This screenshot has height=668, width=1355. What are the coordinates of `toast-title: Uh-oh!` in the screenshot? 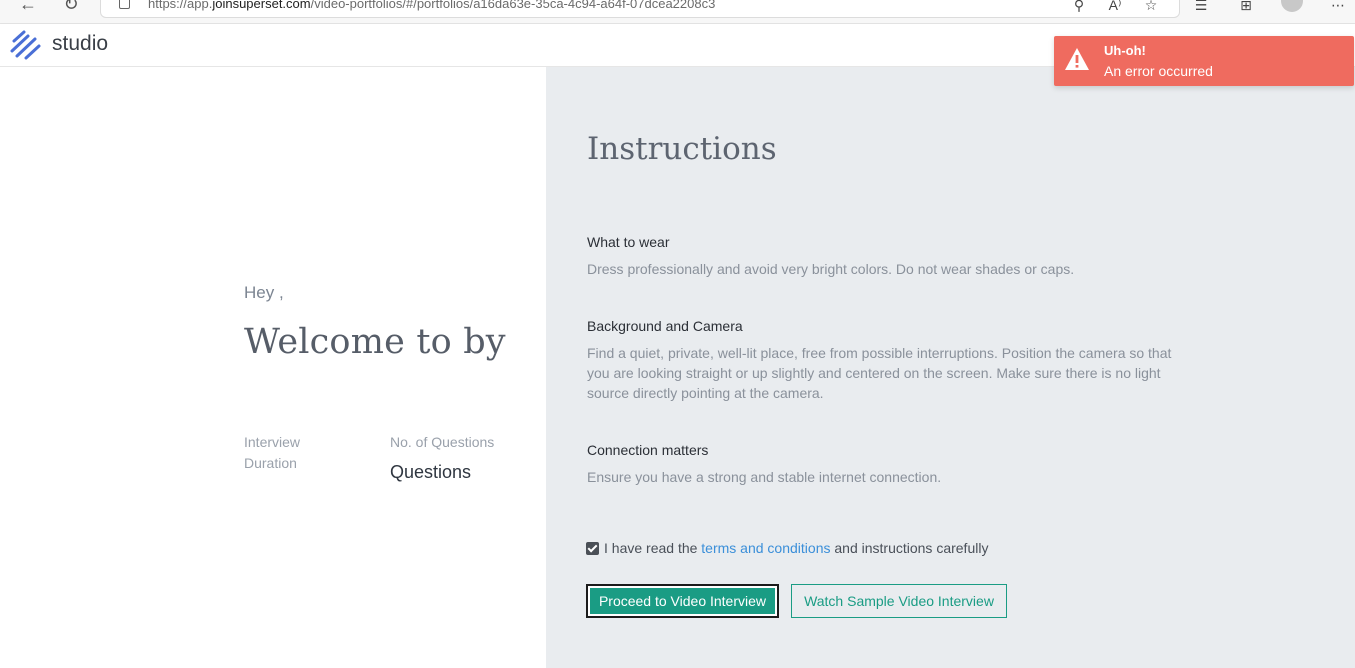 It's located at (1125, 50).